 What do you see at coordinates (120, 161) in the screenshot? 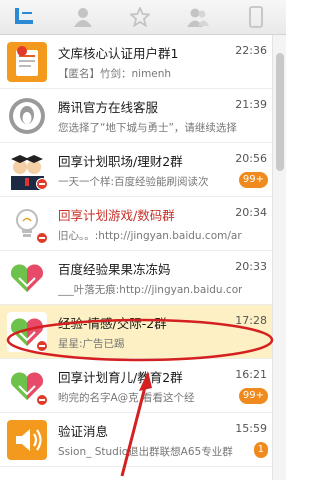
I see `conversation-title: 回享计划职场/理财2群` at bounding box center [120, 161].